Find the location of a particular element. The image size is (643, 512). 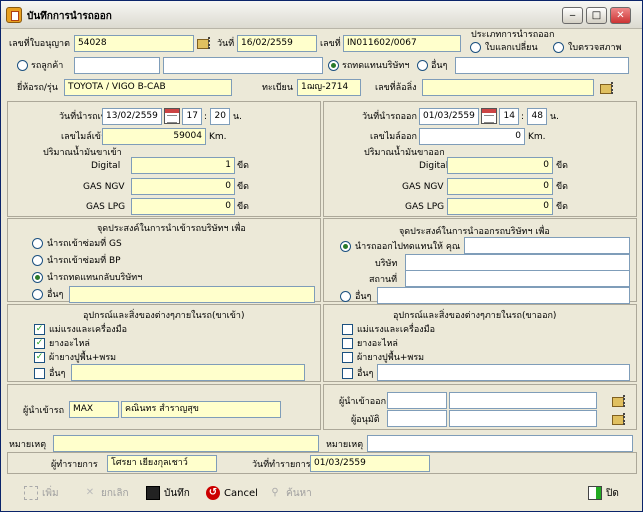

docno-input: IN011602/0067 is located at coordinates (402, 43).